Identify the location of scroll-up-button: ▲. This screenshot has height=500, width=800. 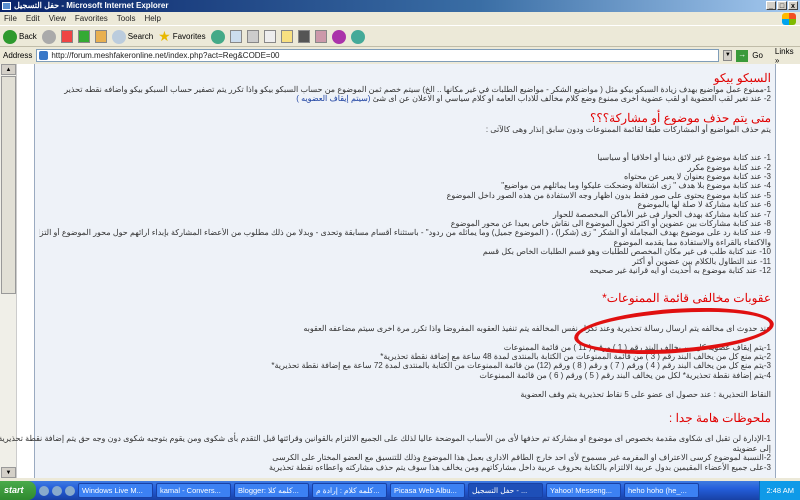
(8, 69).